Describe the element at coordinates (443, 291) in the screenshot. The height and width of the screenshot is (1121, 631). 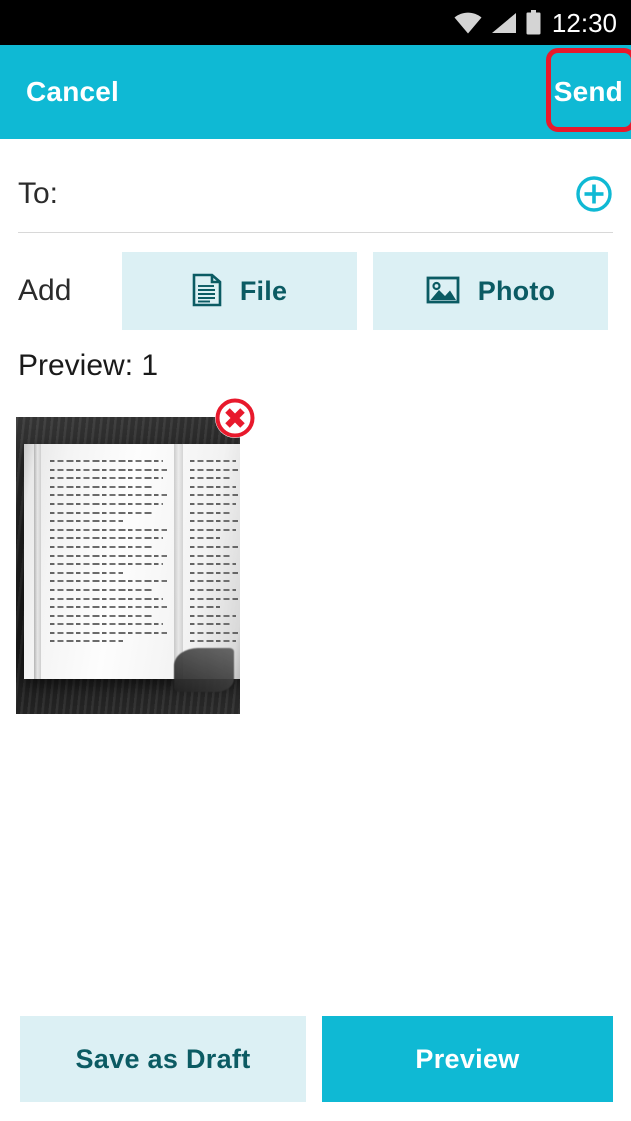
I see `image-icon` at that location.